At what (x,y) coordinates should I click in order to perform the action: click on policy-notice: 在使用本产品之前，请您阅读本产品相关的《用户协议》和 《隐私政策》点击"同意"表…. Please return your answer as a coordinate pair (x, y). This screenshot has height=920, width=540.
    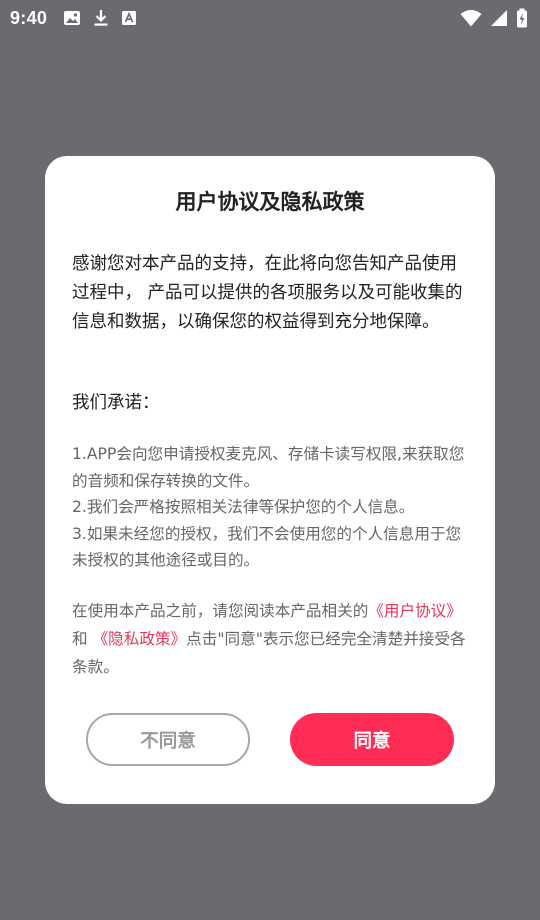
    Looking at the image, I should click on (272, 639).